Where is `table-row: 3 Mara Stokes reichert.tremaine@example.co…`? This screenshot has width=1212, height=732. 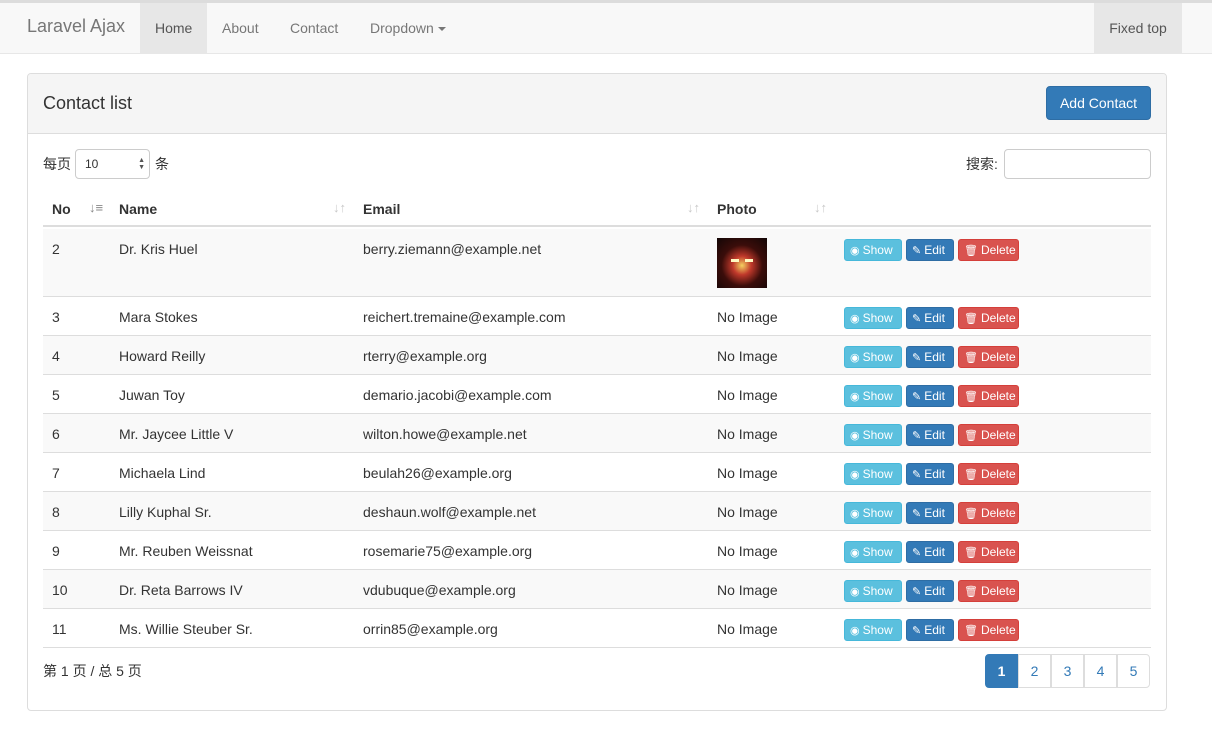 table-row: 3 Mara Stokes reichert.tremaine@example.co… is located at coordinates (597, 316).